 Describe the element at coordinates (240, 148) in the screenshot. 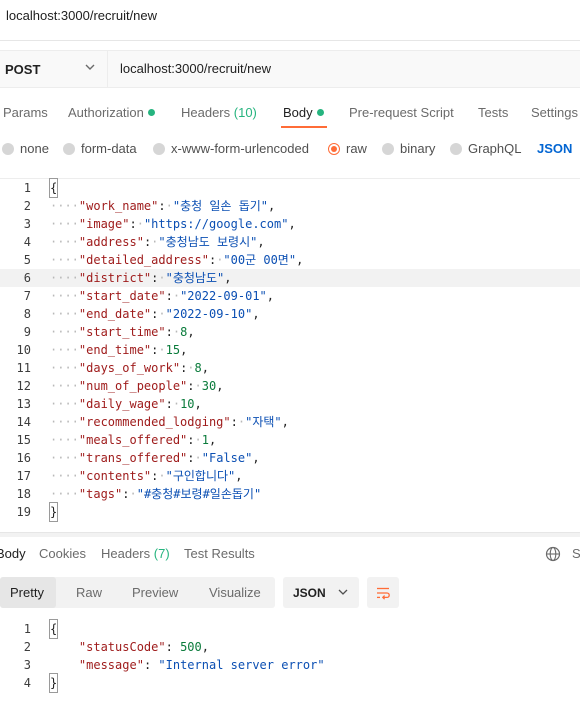

I see `radio-label: x-www-form-urlencoded` at that location.